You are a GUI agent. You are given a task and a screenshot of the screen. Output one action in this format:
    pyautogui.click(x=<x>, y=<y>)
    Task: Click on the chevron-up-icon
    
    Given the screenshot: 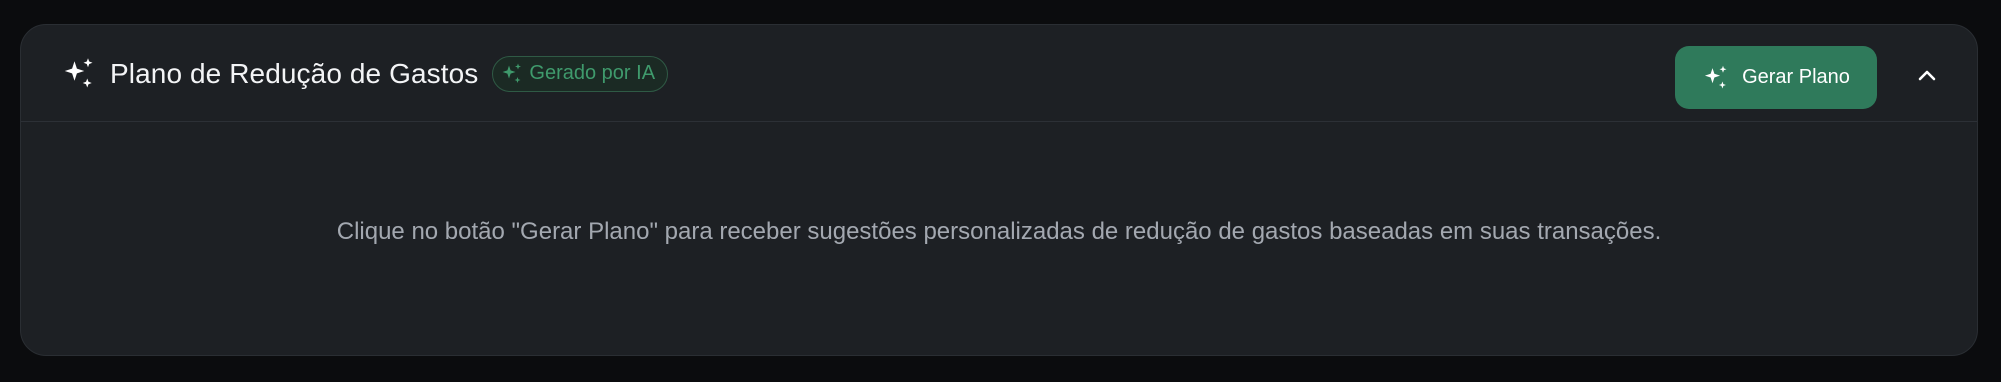 What is the action you would take?
    pyautogui.click(x=1927, y=78)
    